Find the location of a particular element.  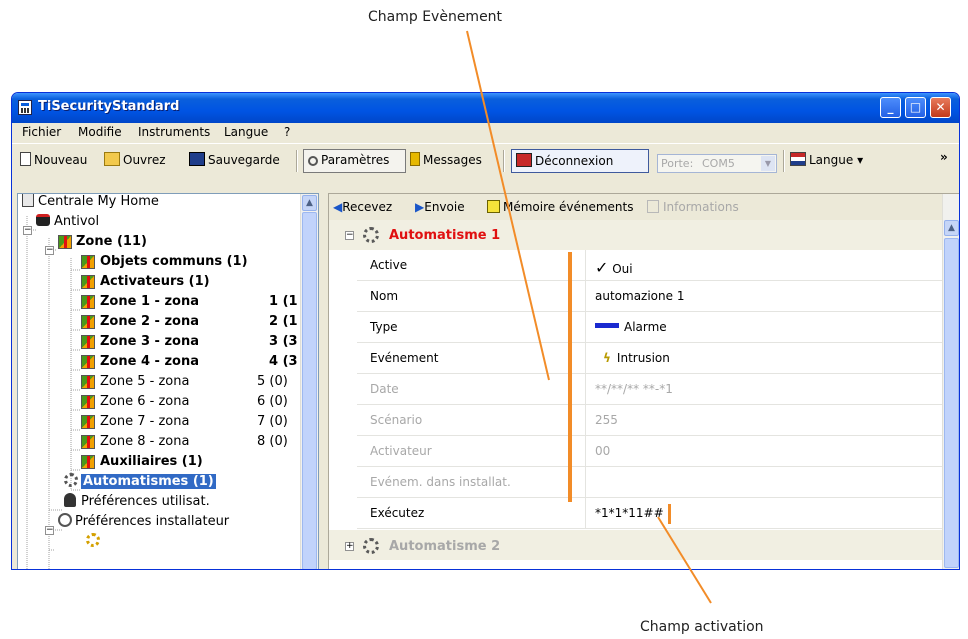

tree-item-zone: Zone 6 - zona 6 (0) is located at coordinates (184, 402).